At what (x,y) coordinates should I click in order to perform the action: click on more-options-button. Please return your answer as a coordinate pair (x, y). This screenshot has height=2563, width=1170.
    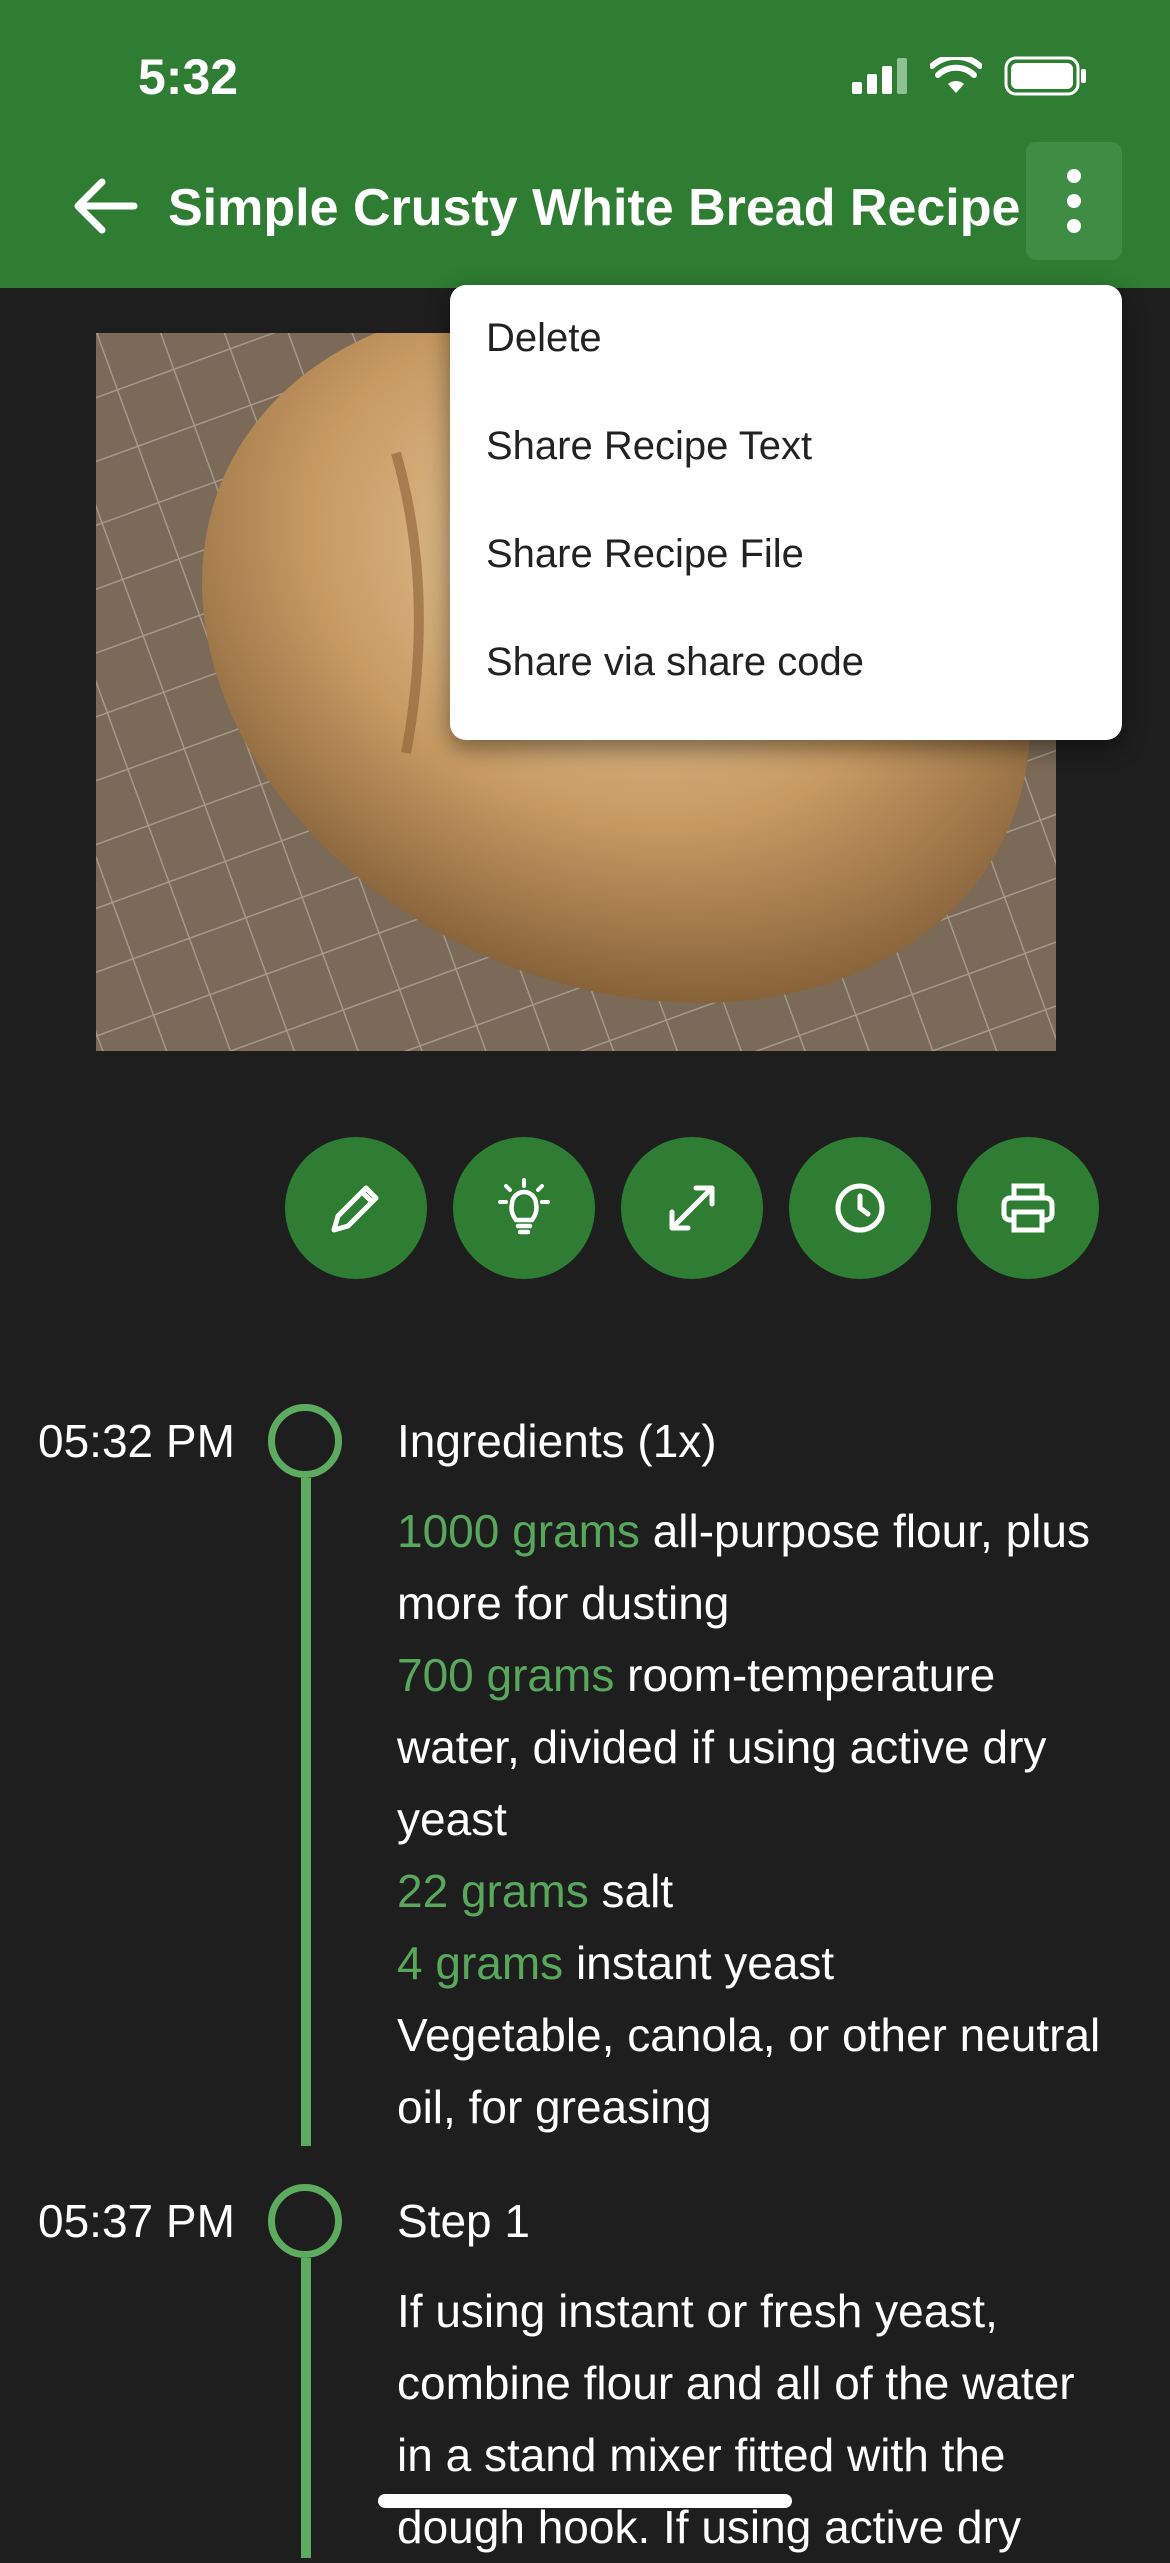
    Looking at the image, I should click on (1074, 201).